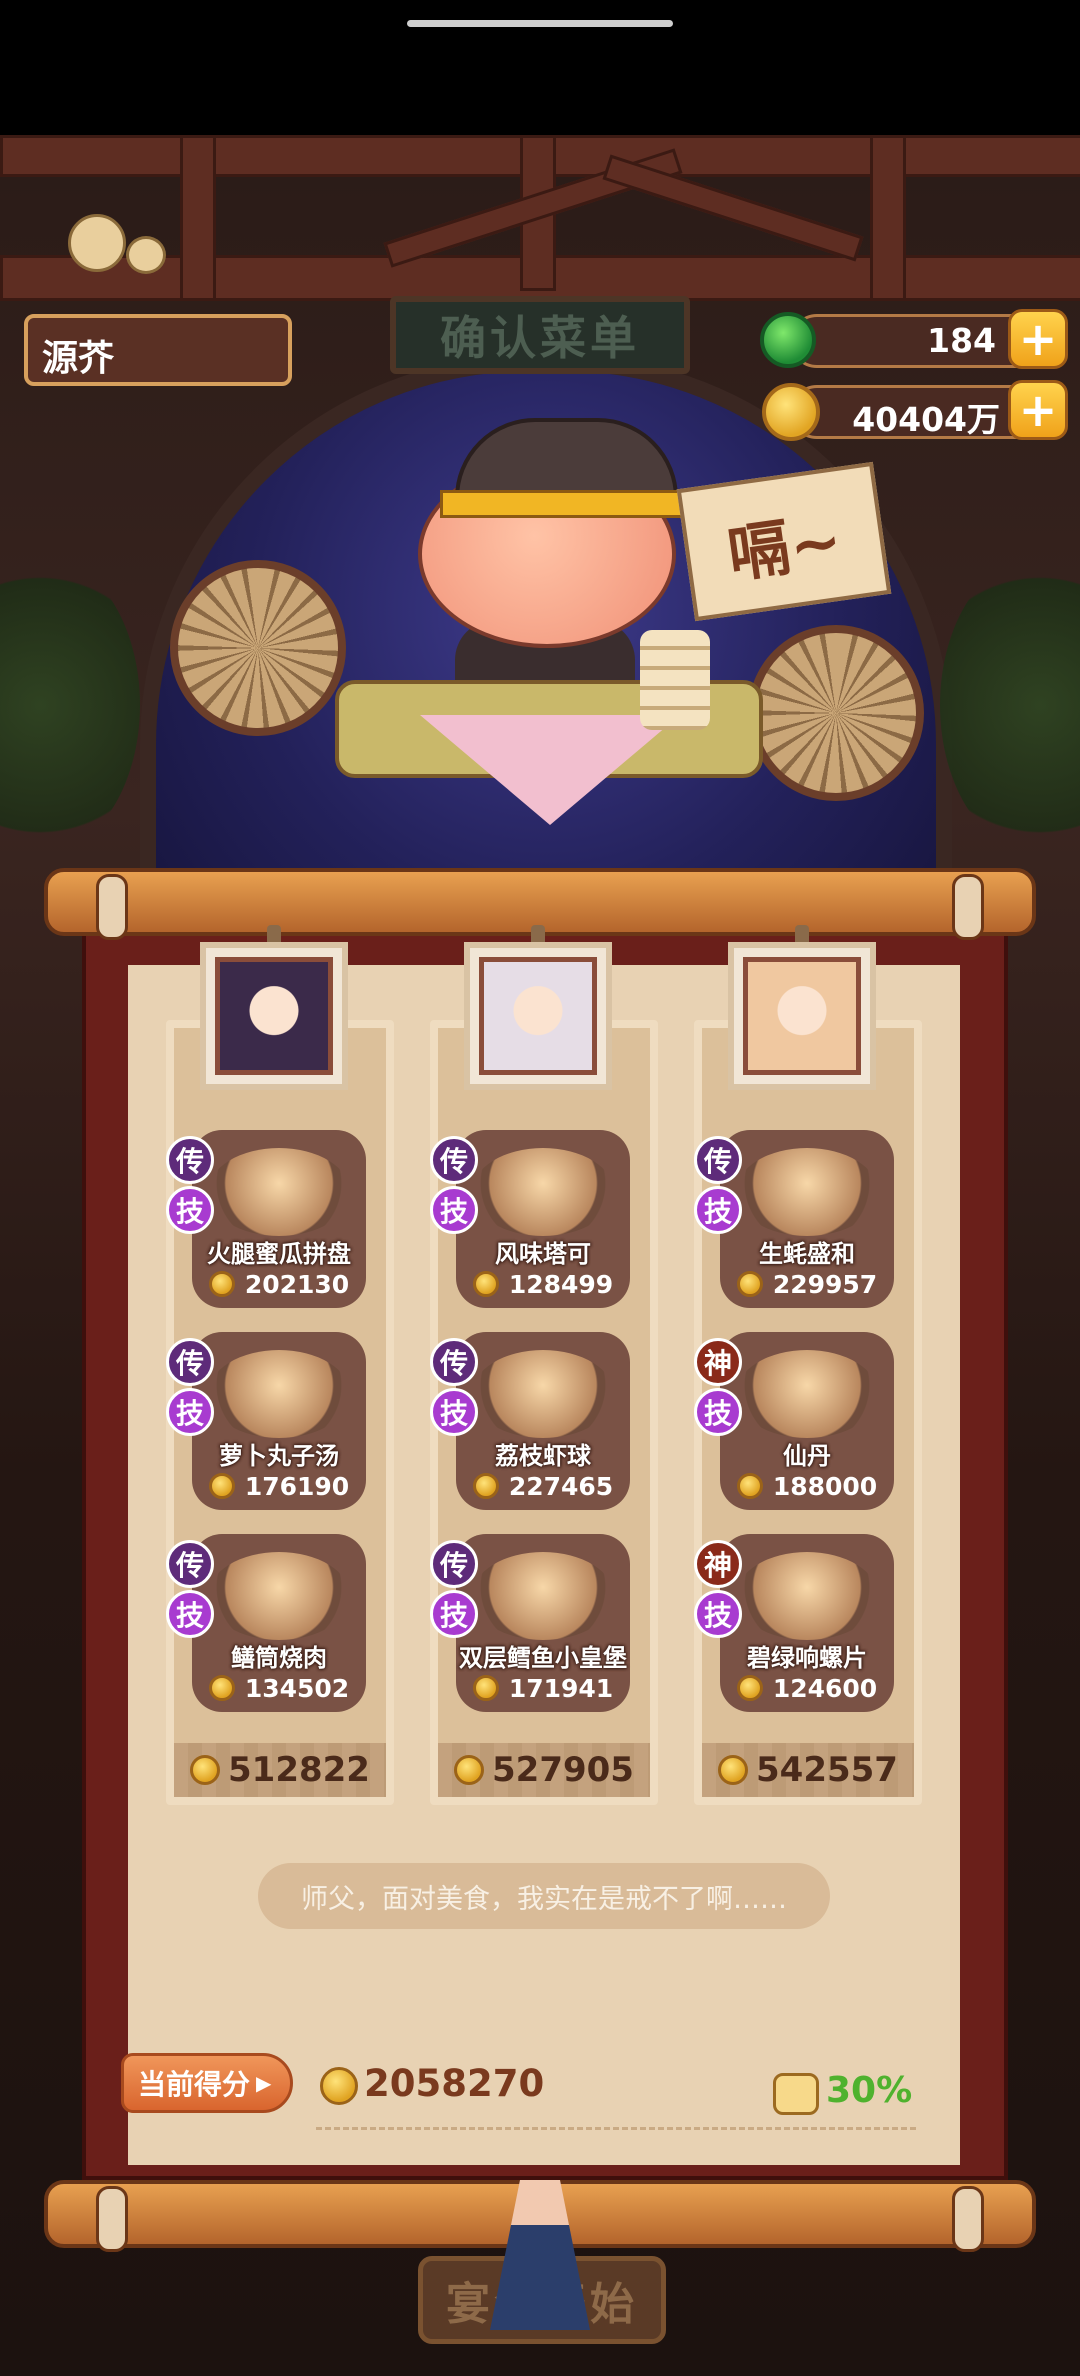  I want to click on dish-price-value: 229957, so click(825, 1284).